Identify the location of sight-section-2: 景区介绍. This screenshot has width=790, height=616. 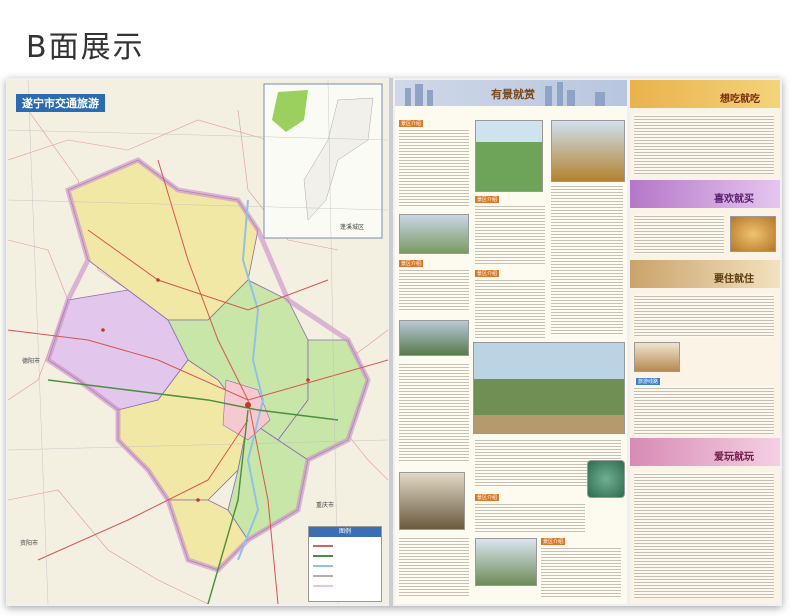
(411, 263).